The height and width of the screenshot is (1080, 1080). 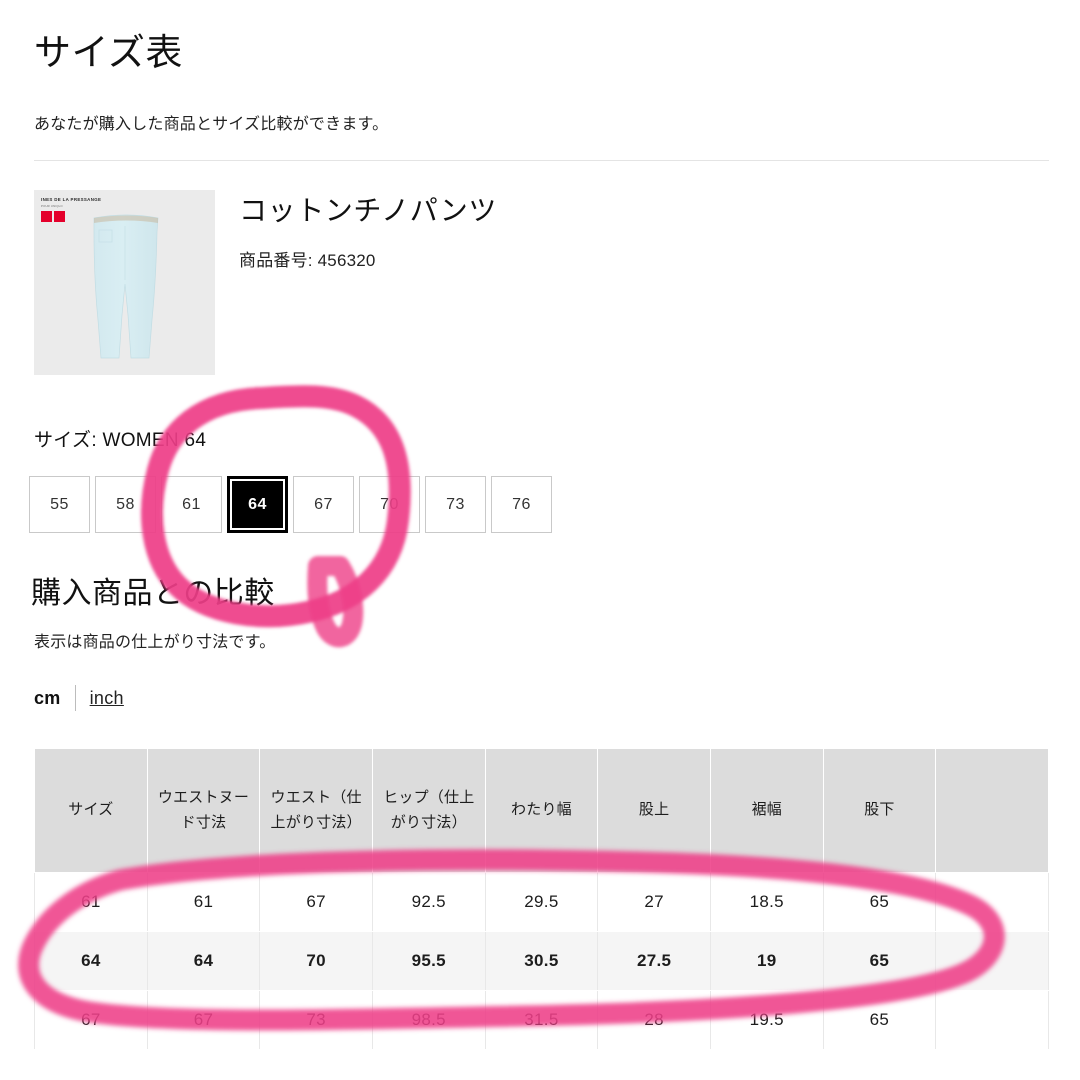 I want to click on size-chip-row: 55 58 61 64 67 70 73 76, so click(x=290, y=504).